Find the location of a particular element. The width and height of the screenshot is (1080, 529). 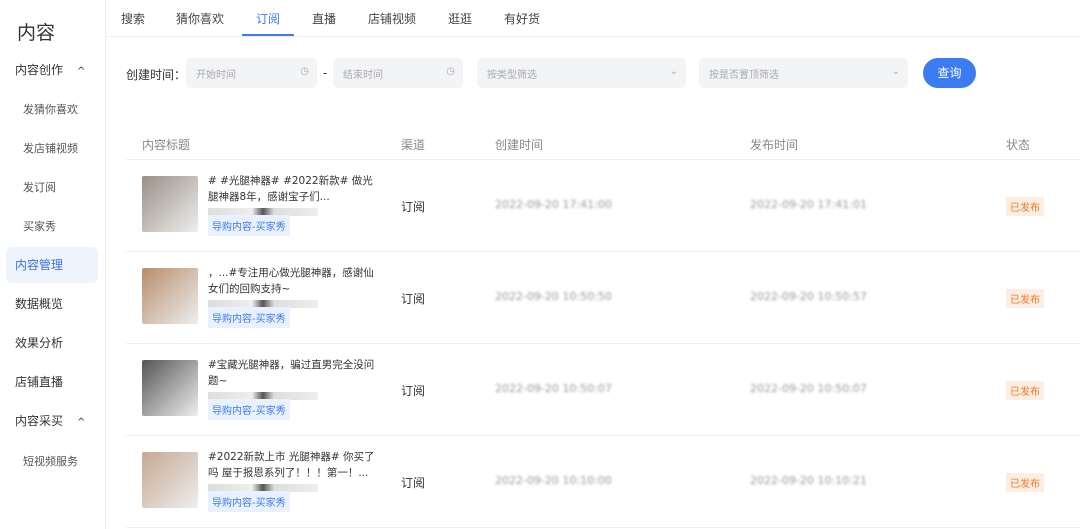

created-time: 2022-09-20 17:41:00 is located at coordinates (553, 204).